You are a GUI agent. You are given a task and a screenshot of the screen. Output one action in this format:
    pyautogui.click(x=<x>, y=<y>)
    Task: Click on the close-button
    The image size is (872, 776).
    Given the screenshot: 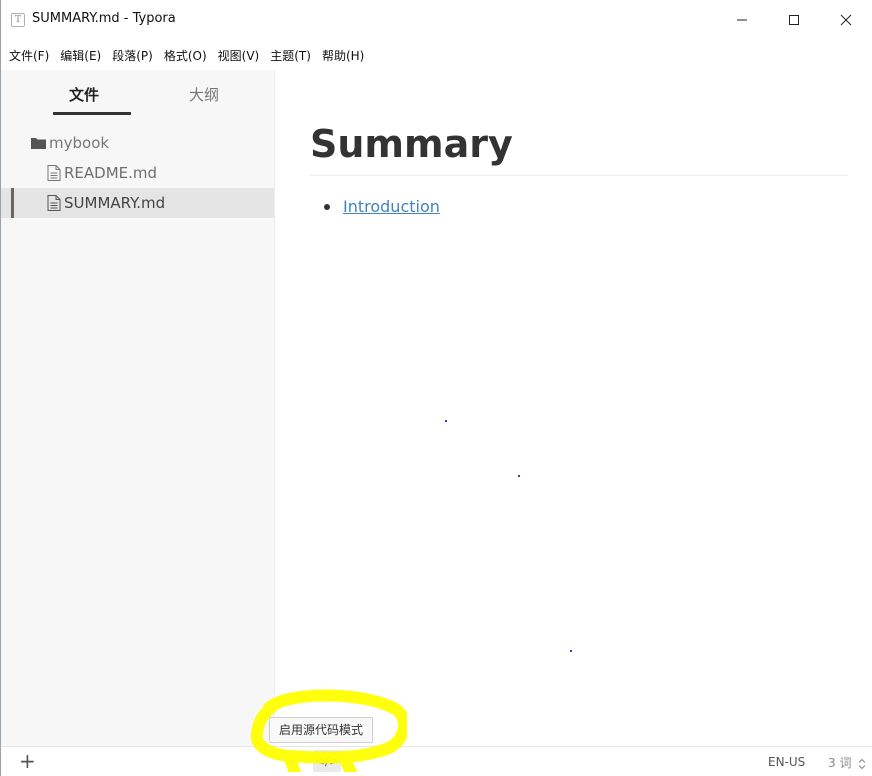 What is the action you would take?
    pyautogui.click(x=846, y=20)
    